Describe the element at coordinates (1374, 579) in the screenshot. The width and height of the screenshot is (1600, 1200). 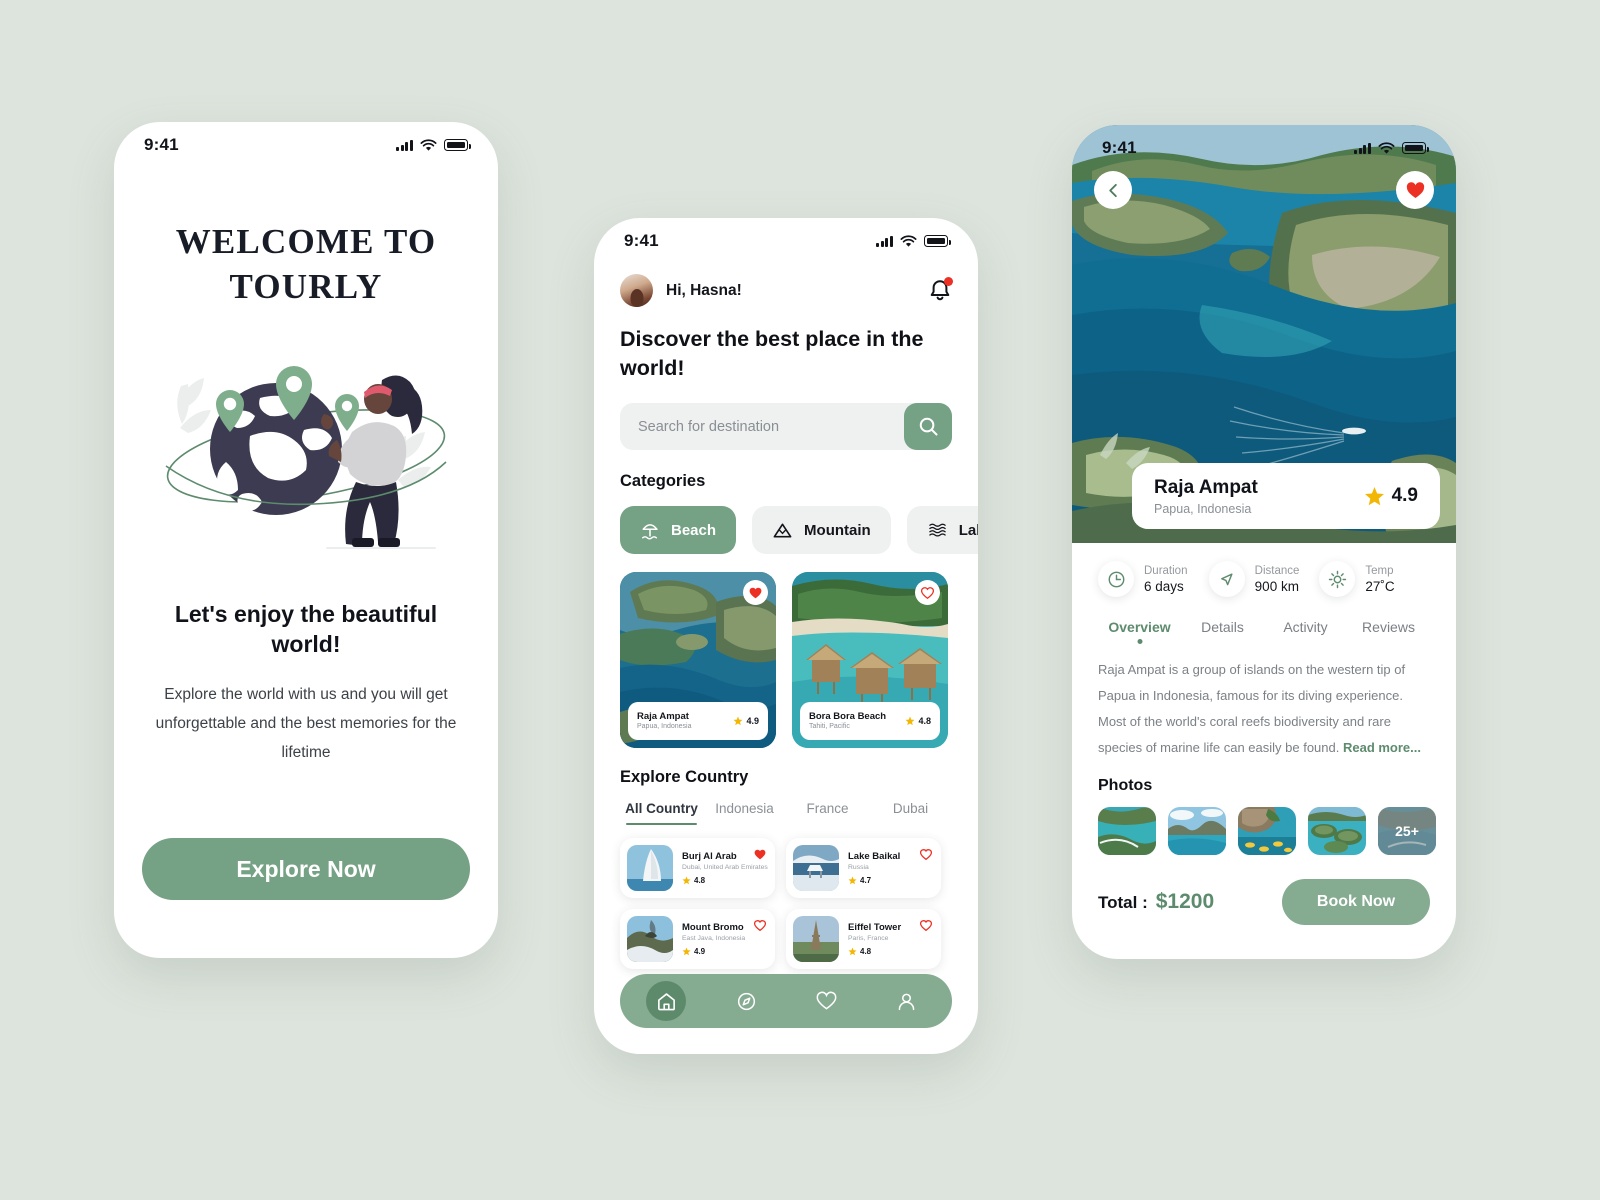
I see `stat-temp: Temp 27˚C` at that location.